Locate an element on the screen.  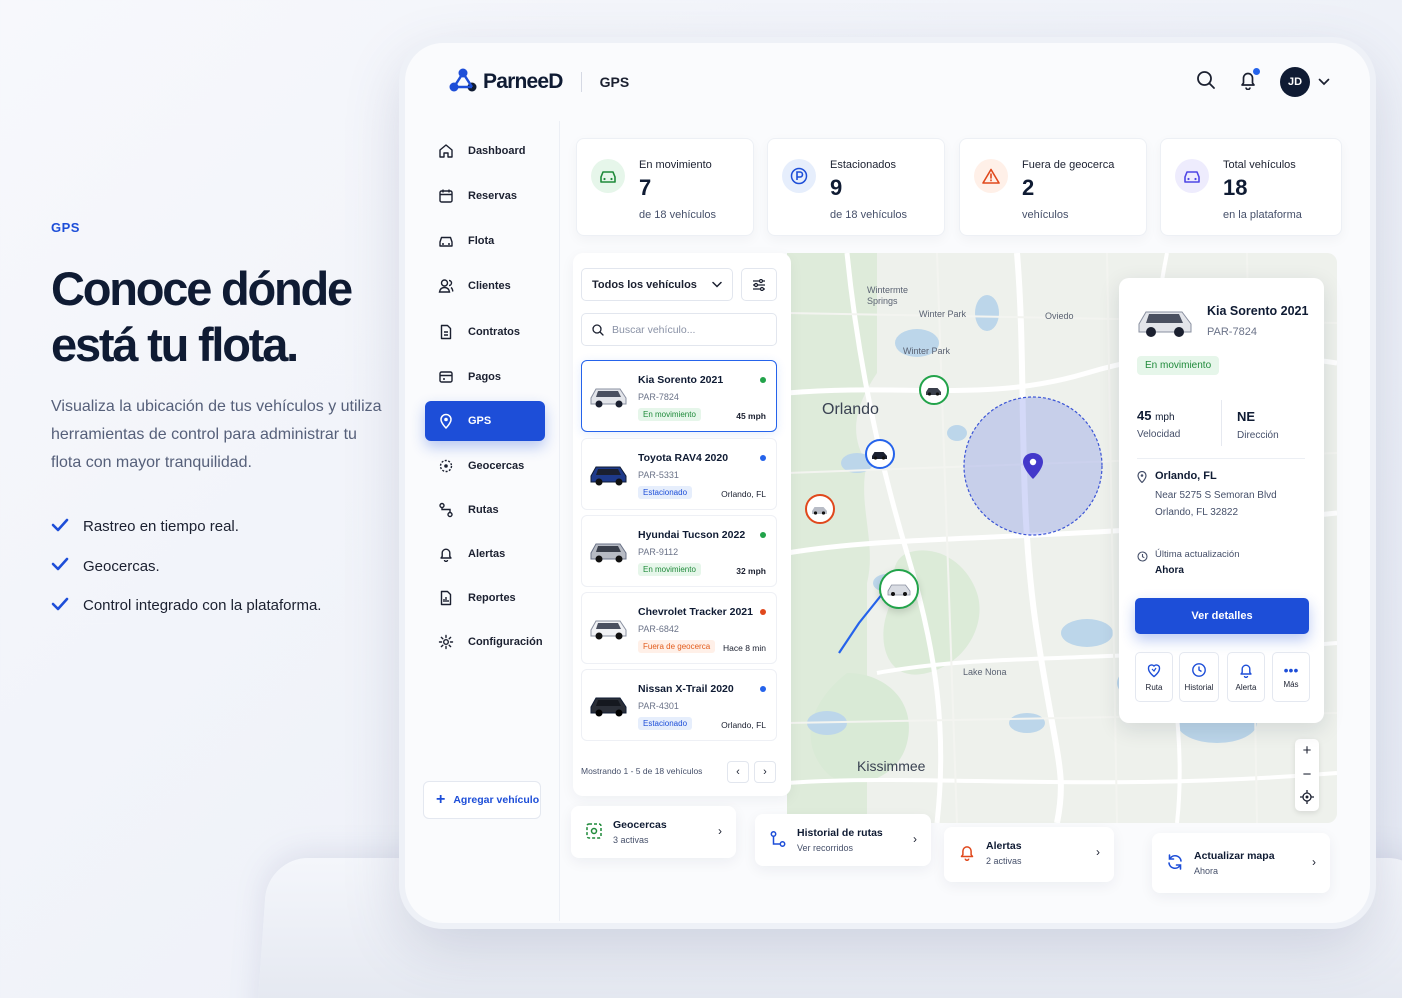
promo-title-line2: está tu flota. is located at coordinates (175, 344).